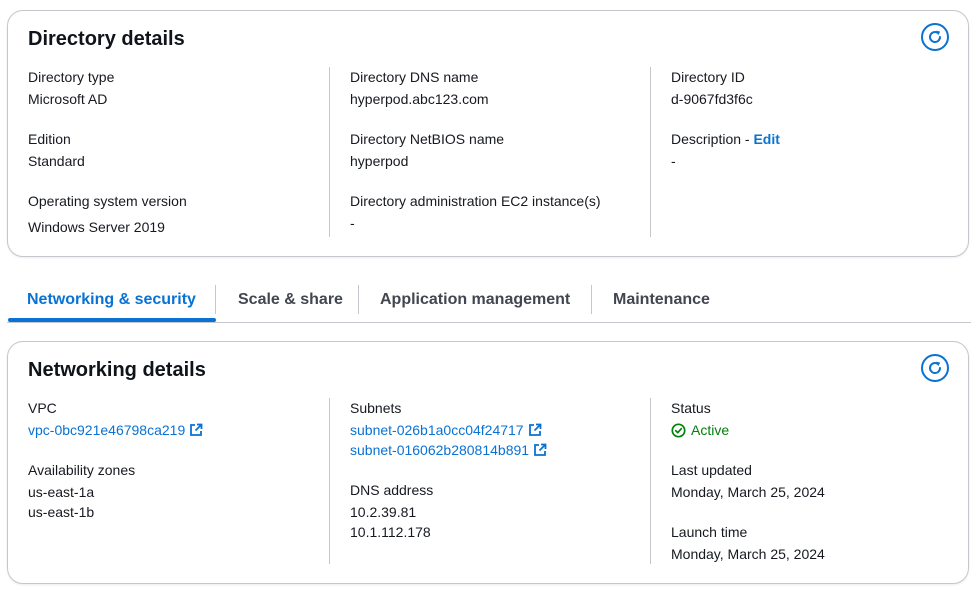 Image resolution: width=977 pixels, height=590 pixels. I want to click on launch-time-label: Launch time, so click(709, 532).